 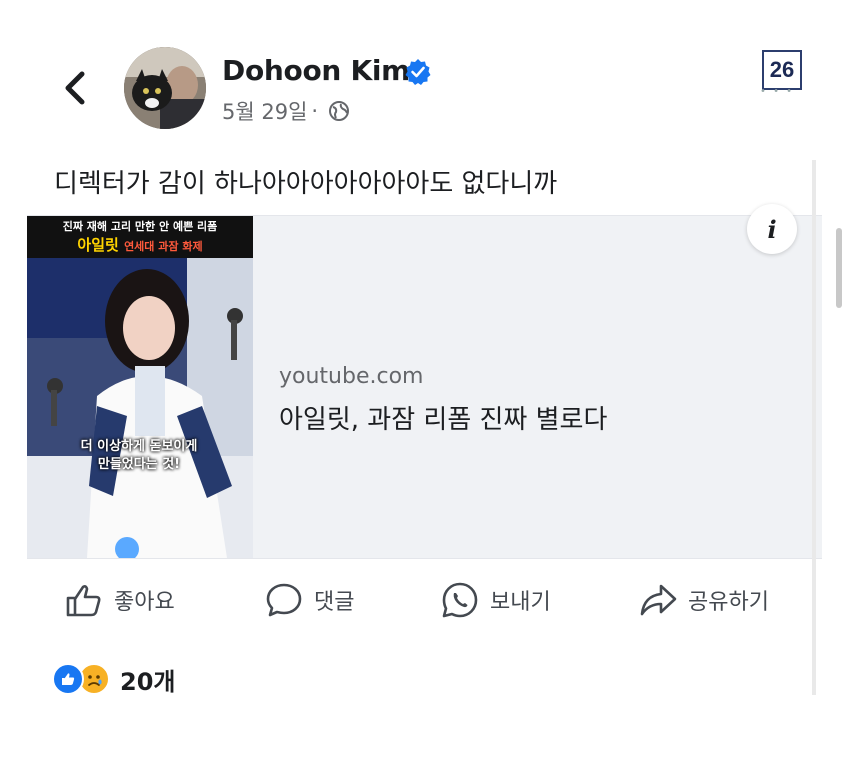 What do you see at coordinates (334, 602) in the screenshot?
I see `comment-label: 댓글` at bounding box center [334, 602].